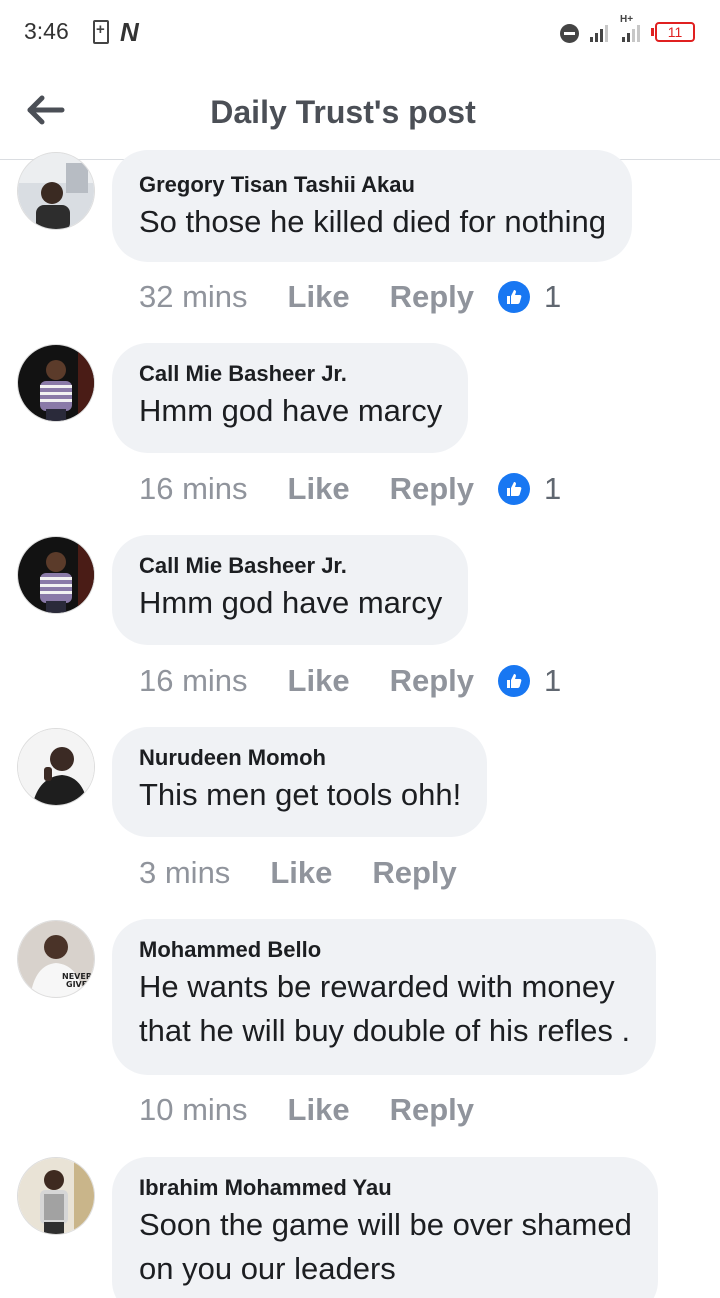 The height and width of the screenshot is (1298, 720). I want to click on comment-author: Nurudeen Momoh, so click(300, 758).